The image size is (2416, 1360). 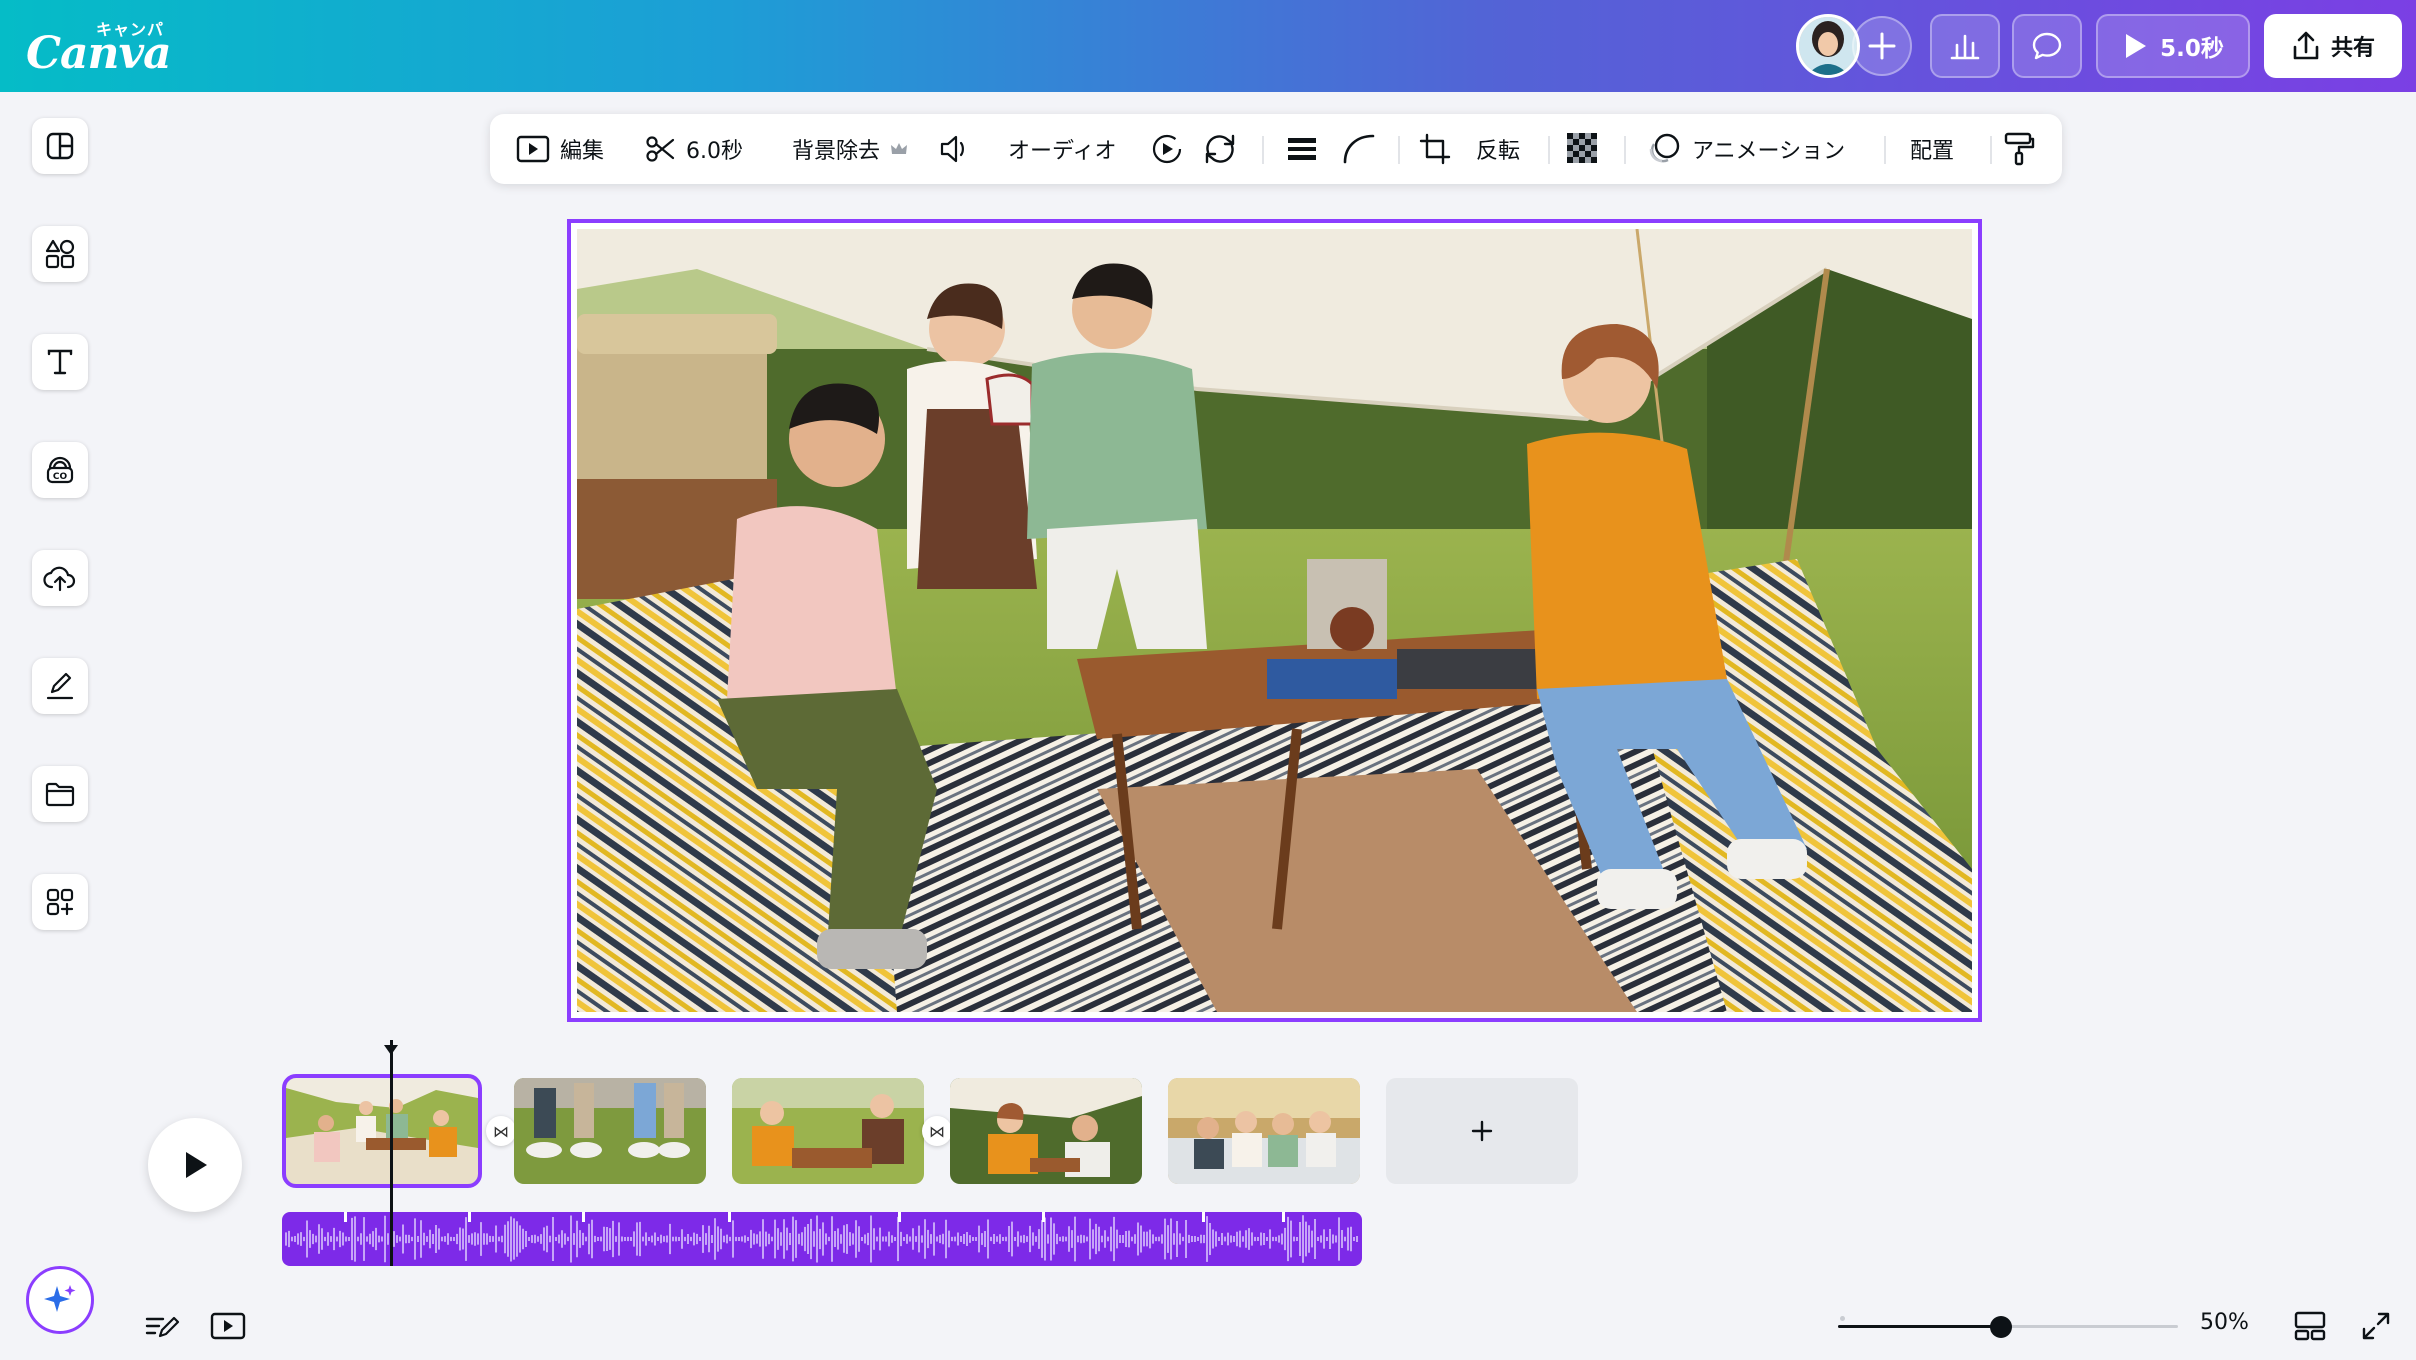 I want to click on sparkle-icon, so click(x=60, y=1300).